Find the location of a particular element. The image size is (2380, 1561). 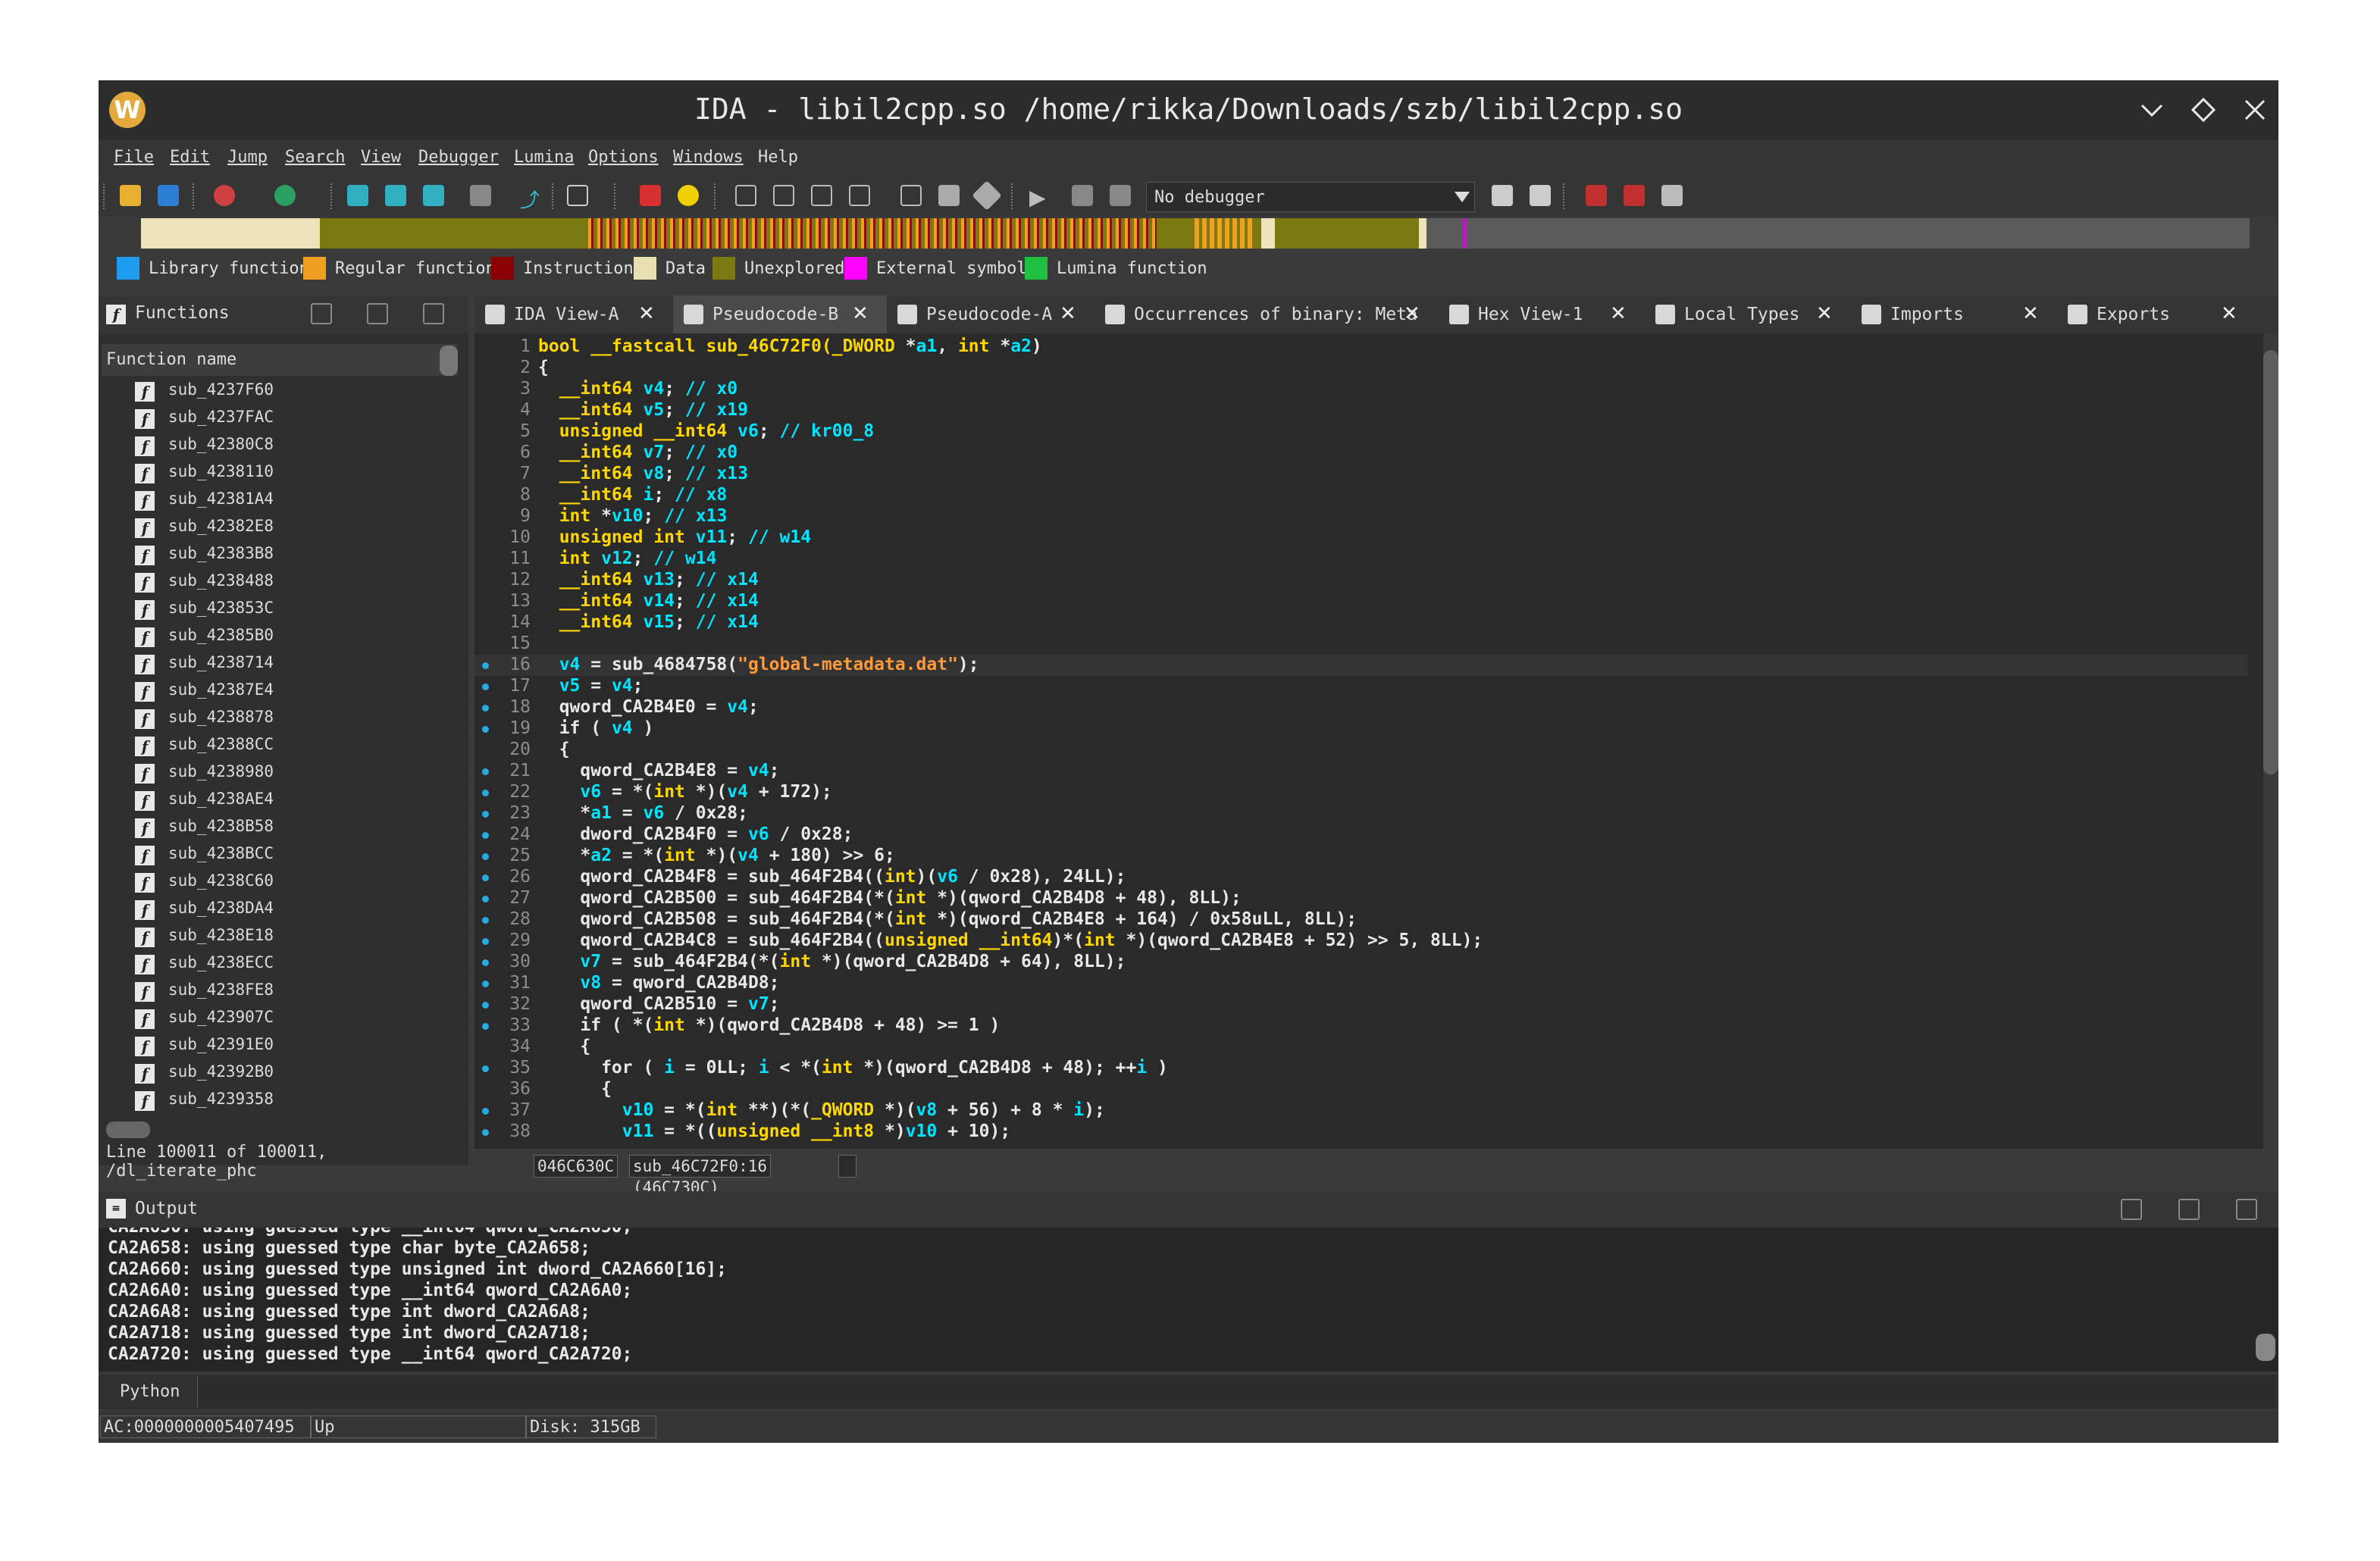

function-list-item: f sub_42380C8 is located at coordinates (280, 445).